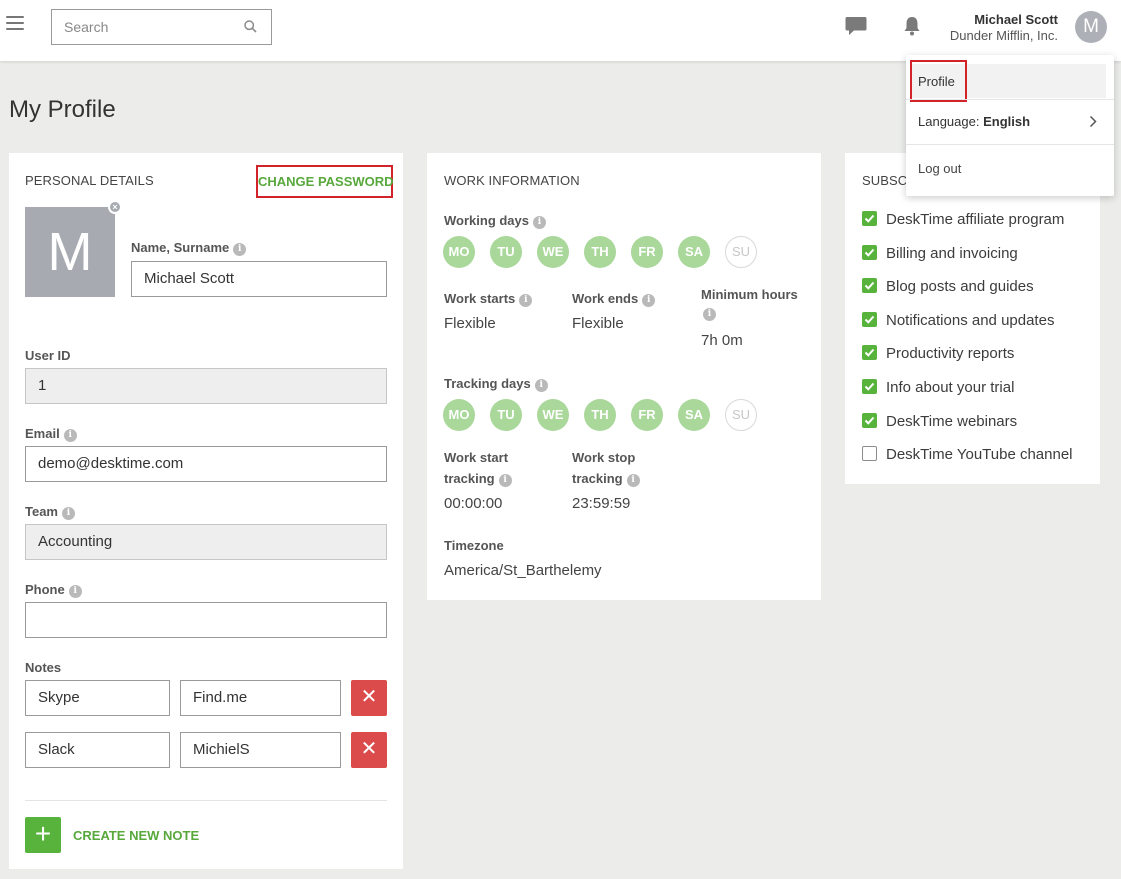 The width and height of the screenshot is (1121, 879). I want to click on start-tracking-value: 00:00:00, so click(473, 503).